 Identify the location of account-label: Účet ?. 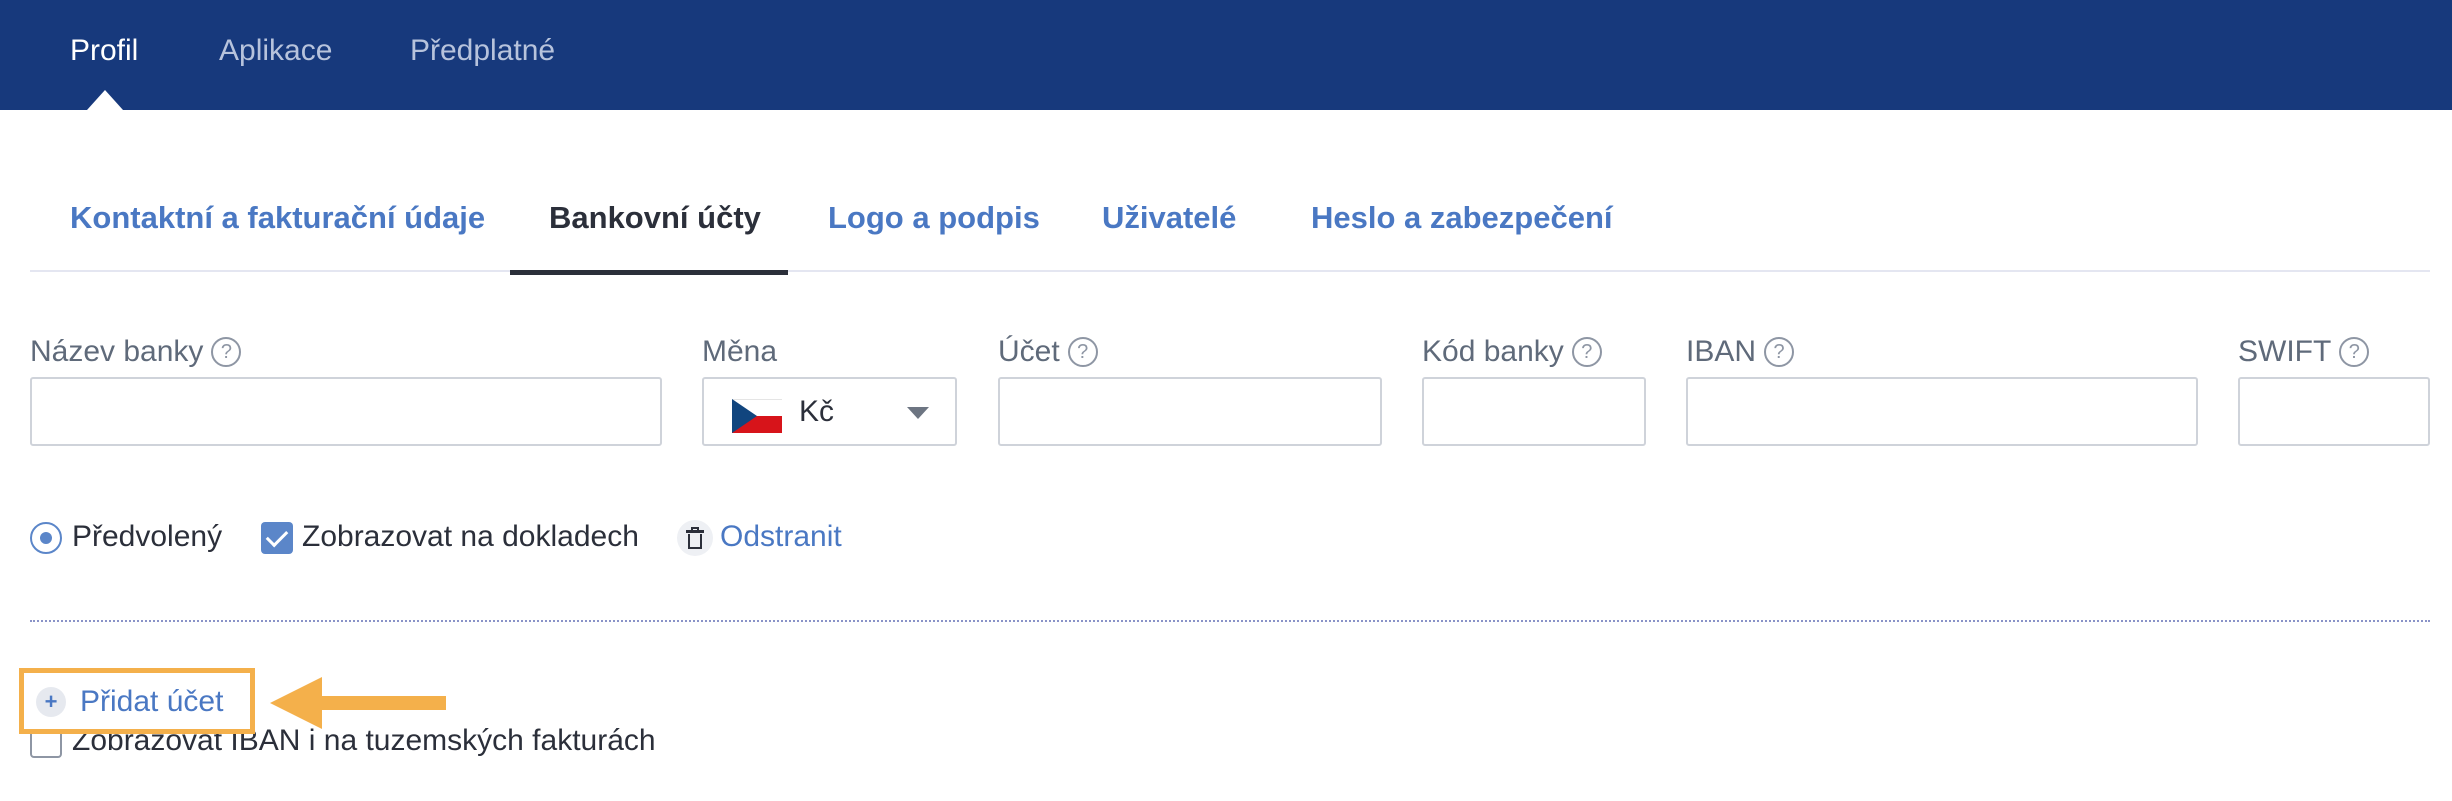
(1048, 352).